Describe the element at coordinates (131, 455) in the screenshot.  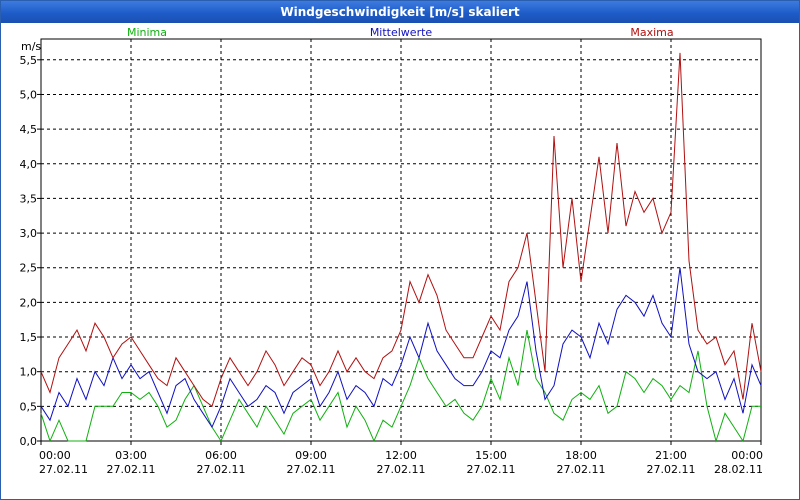
I see `x-tick-label-time: 03:00` at that location.